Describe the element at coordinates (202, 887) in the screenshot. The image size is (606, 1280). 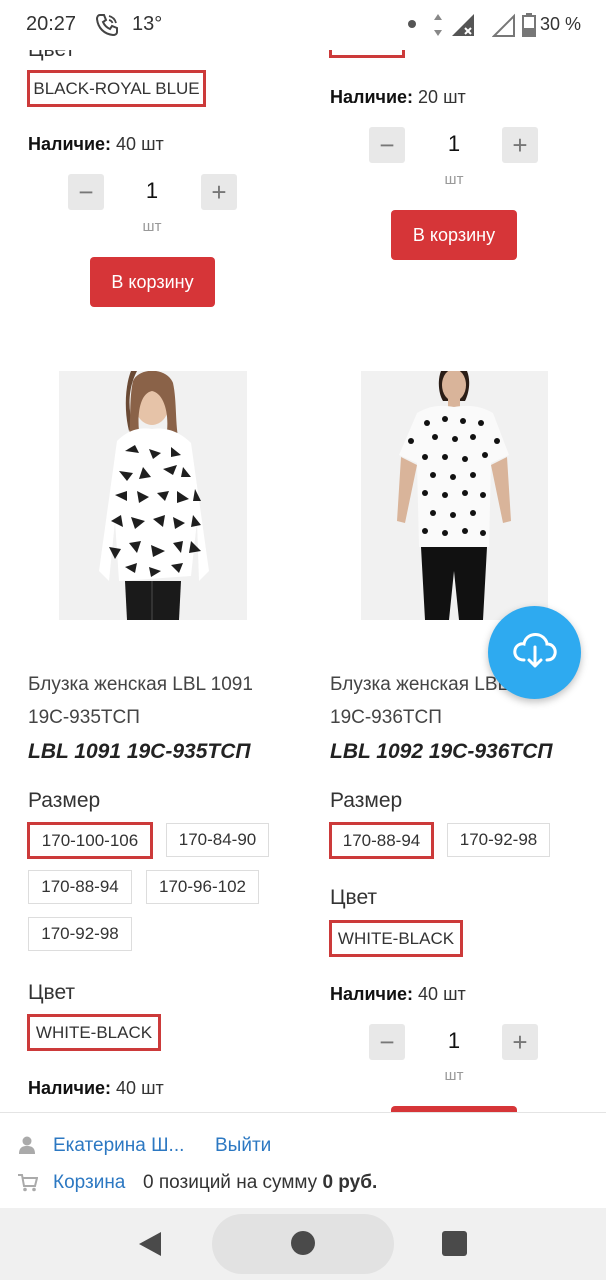
I see `size-option: 170-96-102` at that location.